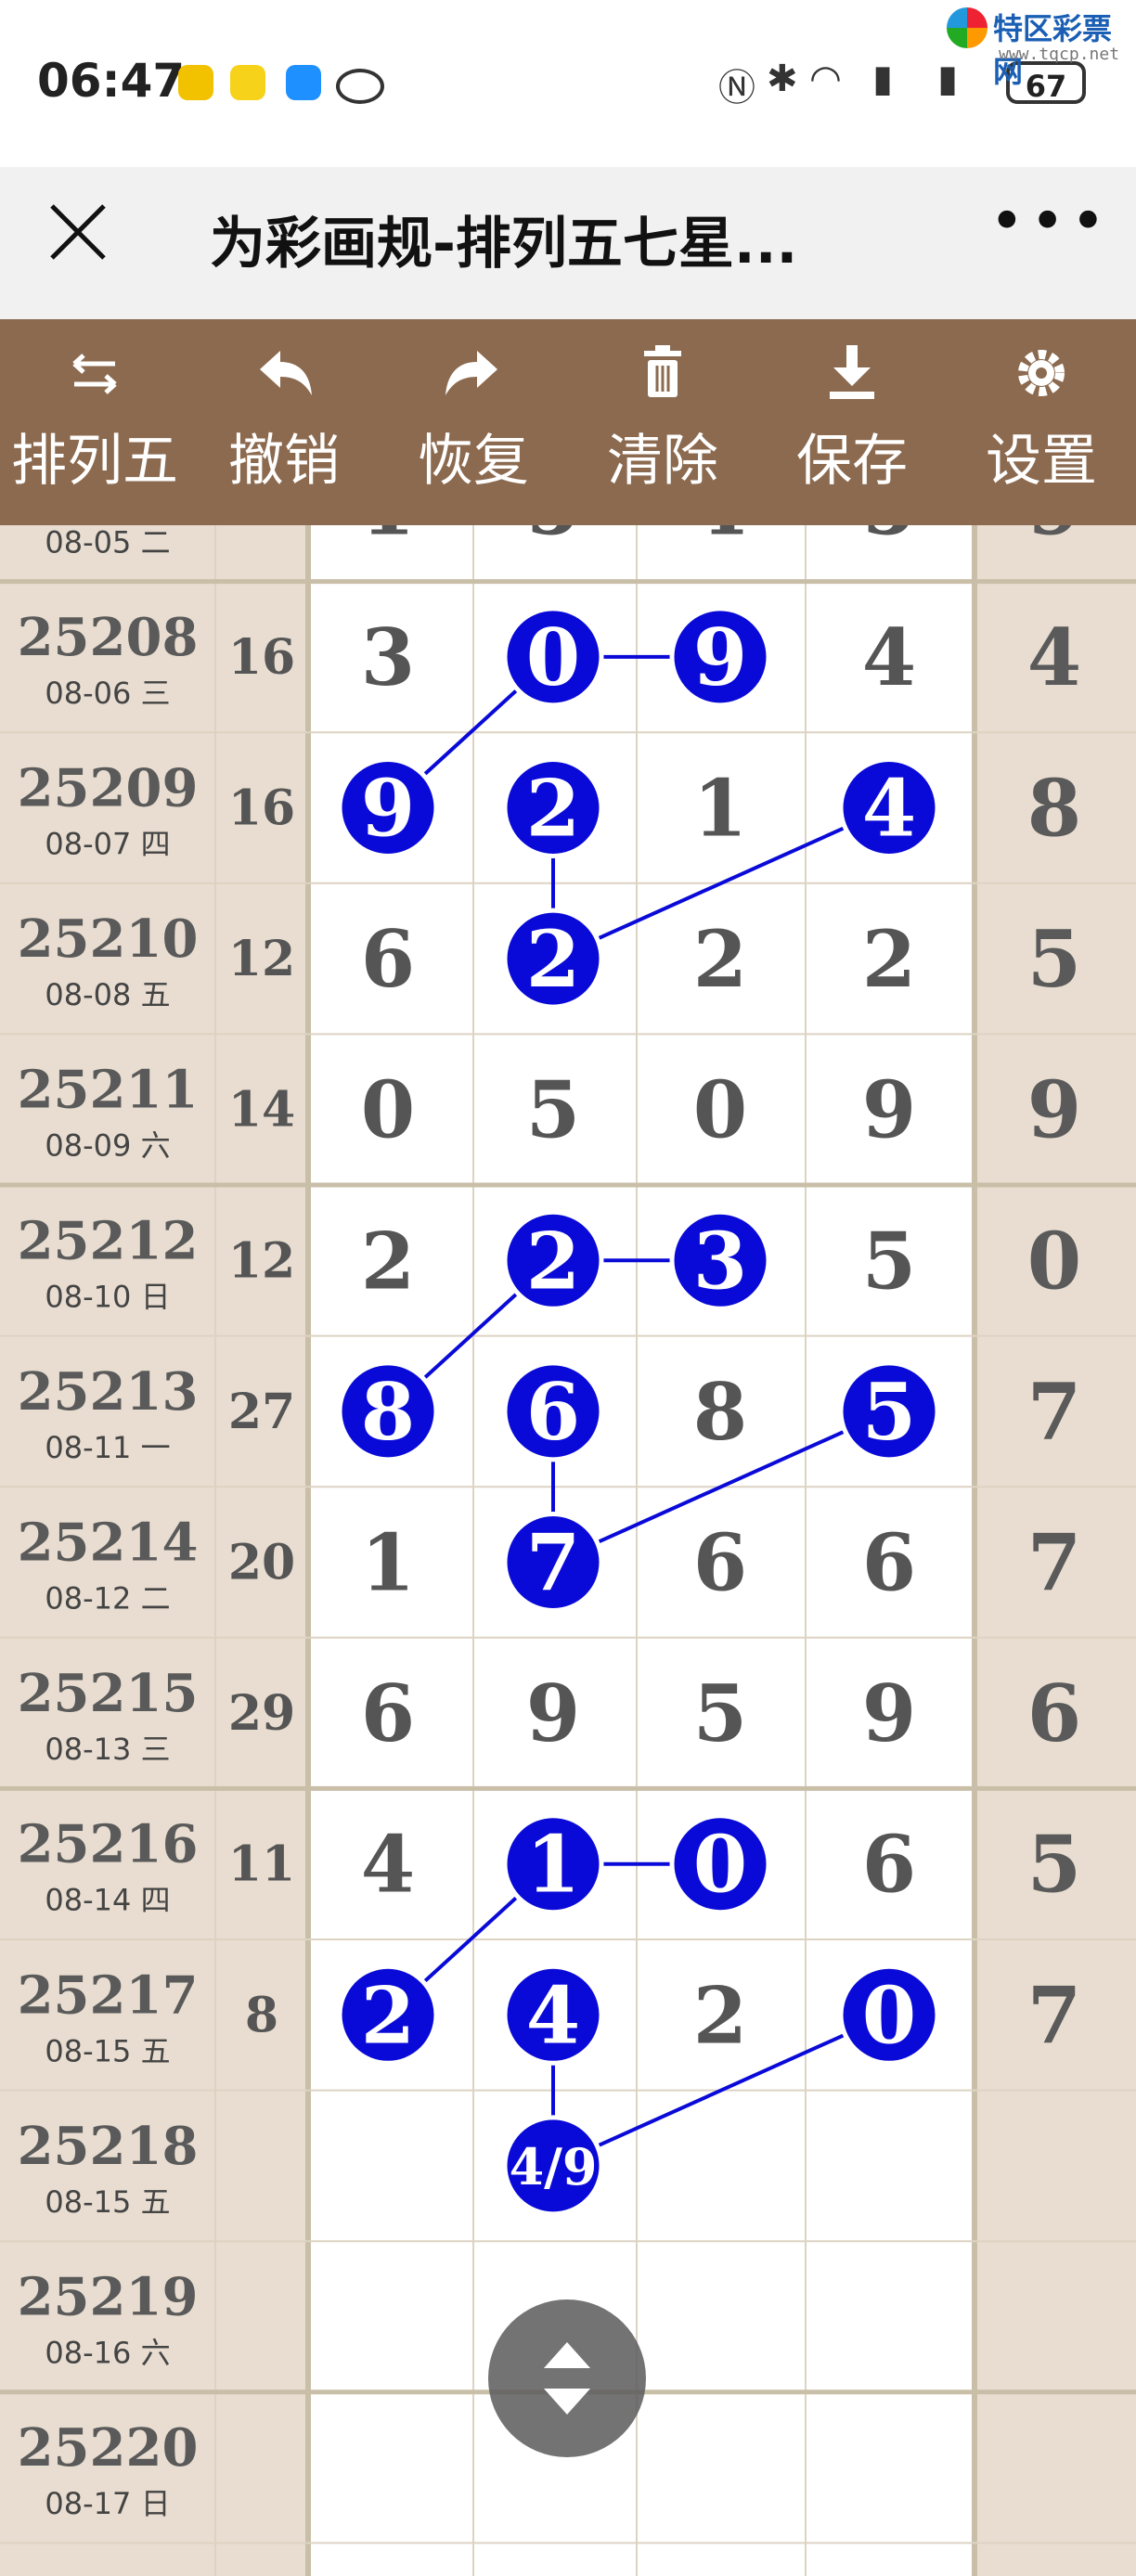  What do you see at coordinates (471, 373) in the screenshot?
I see `redo-icon` at bounding box center [471, 373].